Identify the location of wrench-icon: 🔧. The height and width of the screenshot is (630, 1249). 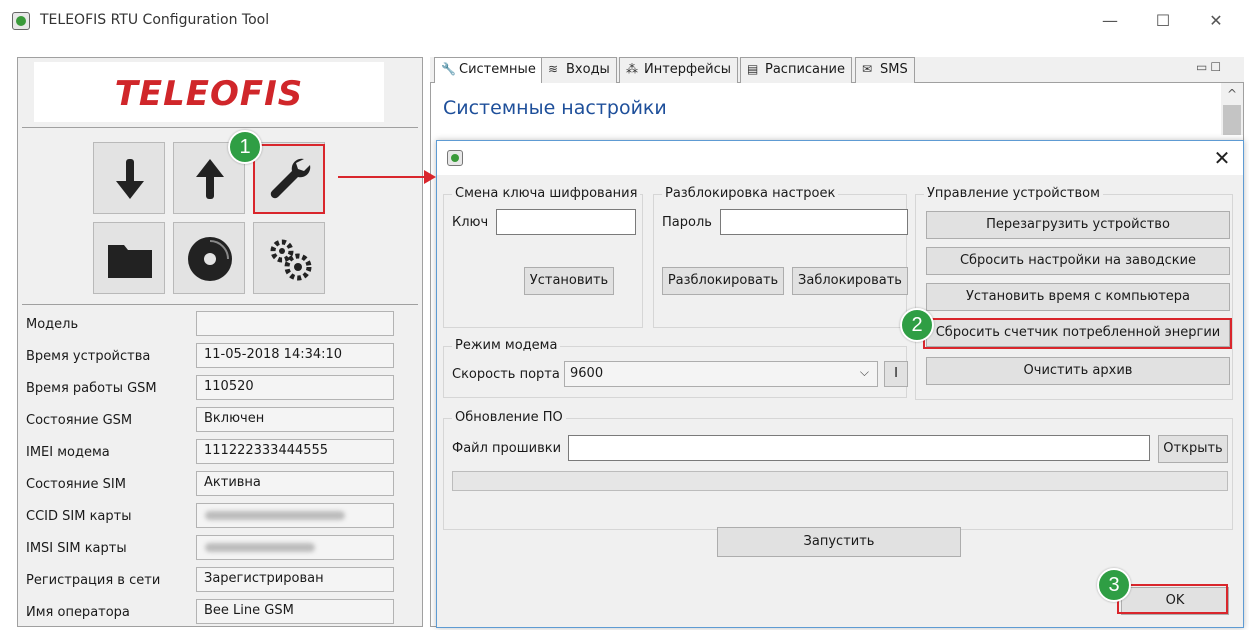
(448, 69).